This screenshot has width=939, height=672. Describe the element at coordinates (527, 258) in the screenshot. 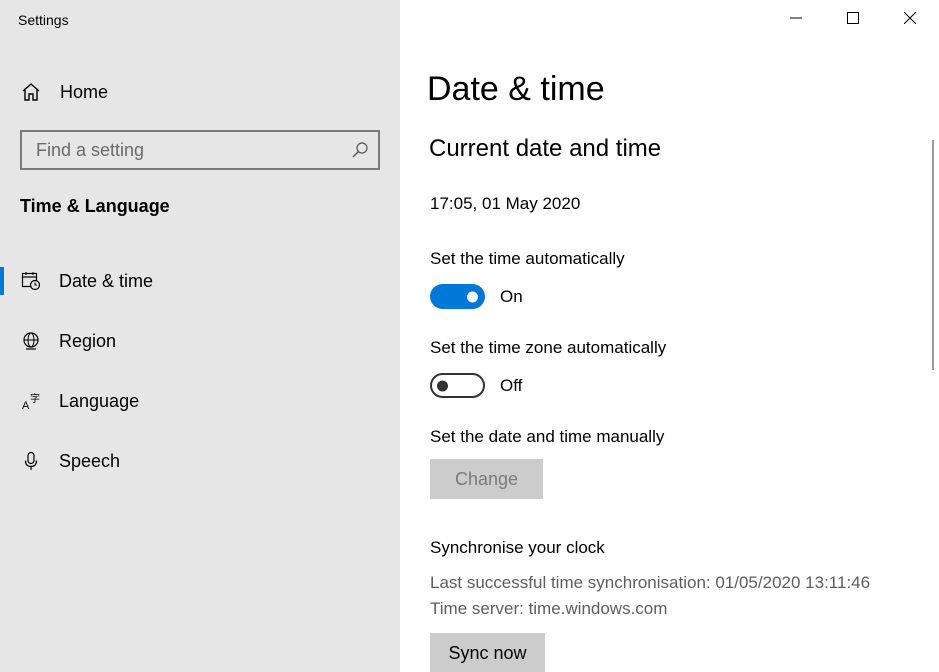

I see `auto-time-label: Set the time automatically` at that location.